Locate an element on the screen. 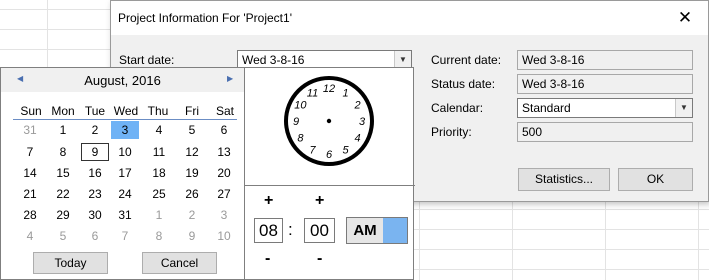 This screenshot has height=280, width=709. calendar-value: Standard is located at coordinates (546, 108).